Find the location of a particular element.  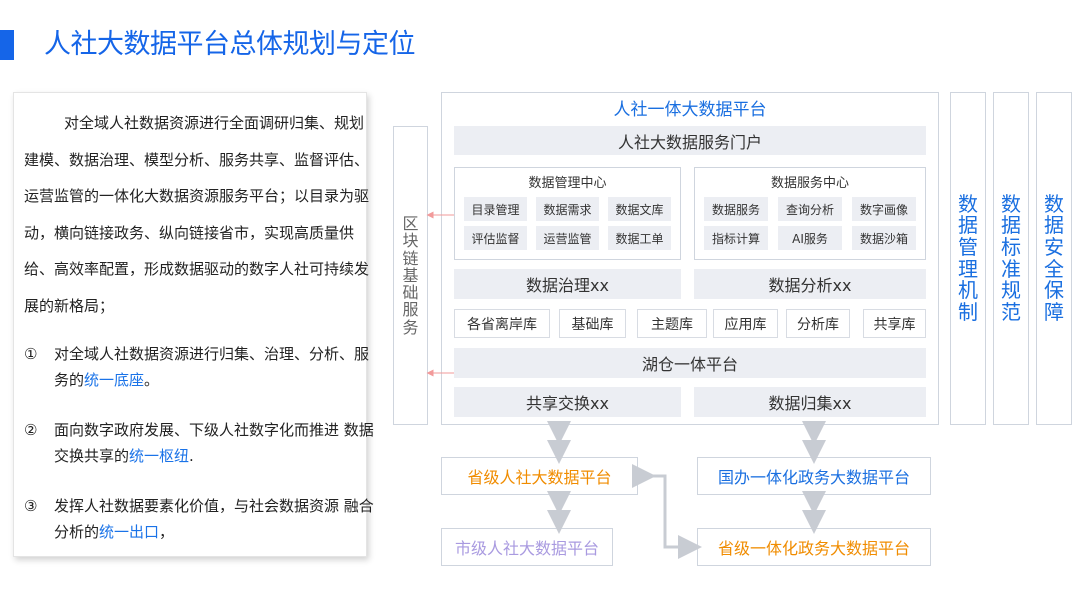

point-highlight: 统一出口 is located at coordinates (129, 532).